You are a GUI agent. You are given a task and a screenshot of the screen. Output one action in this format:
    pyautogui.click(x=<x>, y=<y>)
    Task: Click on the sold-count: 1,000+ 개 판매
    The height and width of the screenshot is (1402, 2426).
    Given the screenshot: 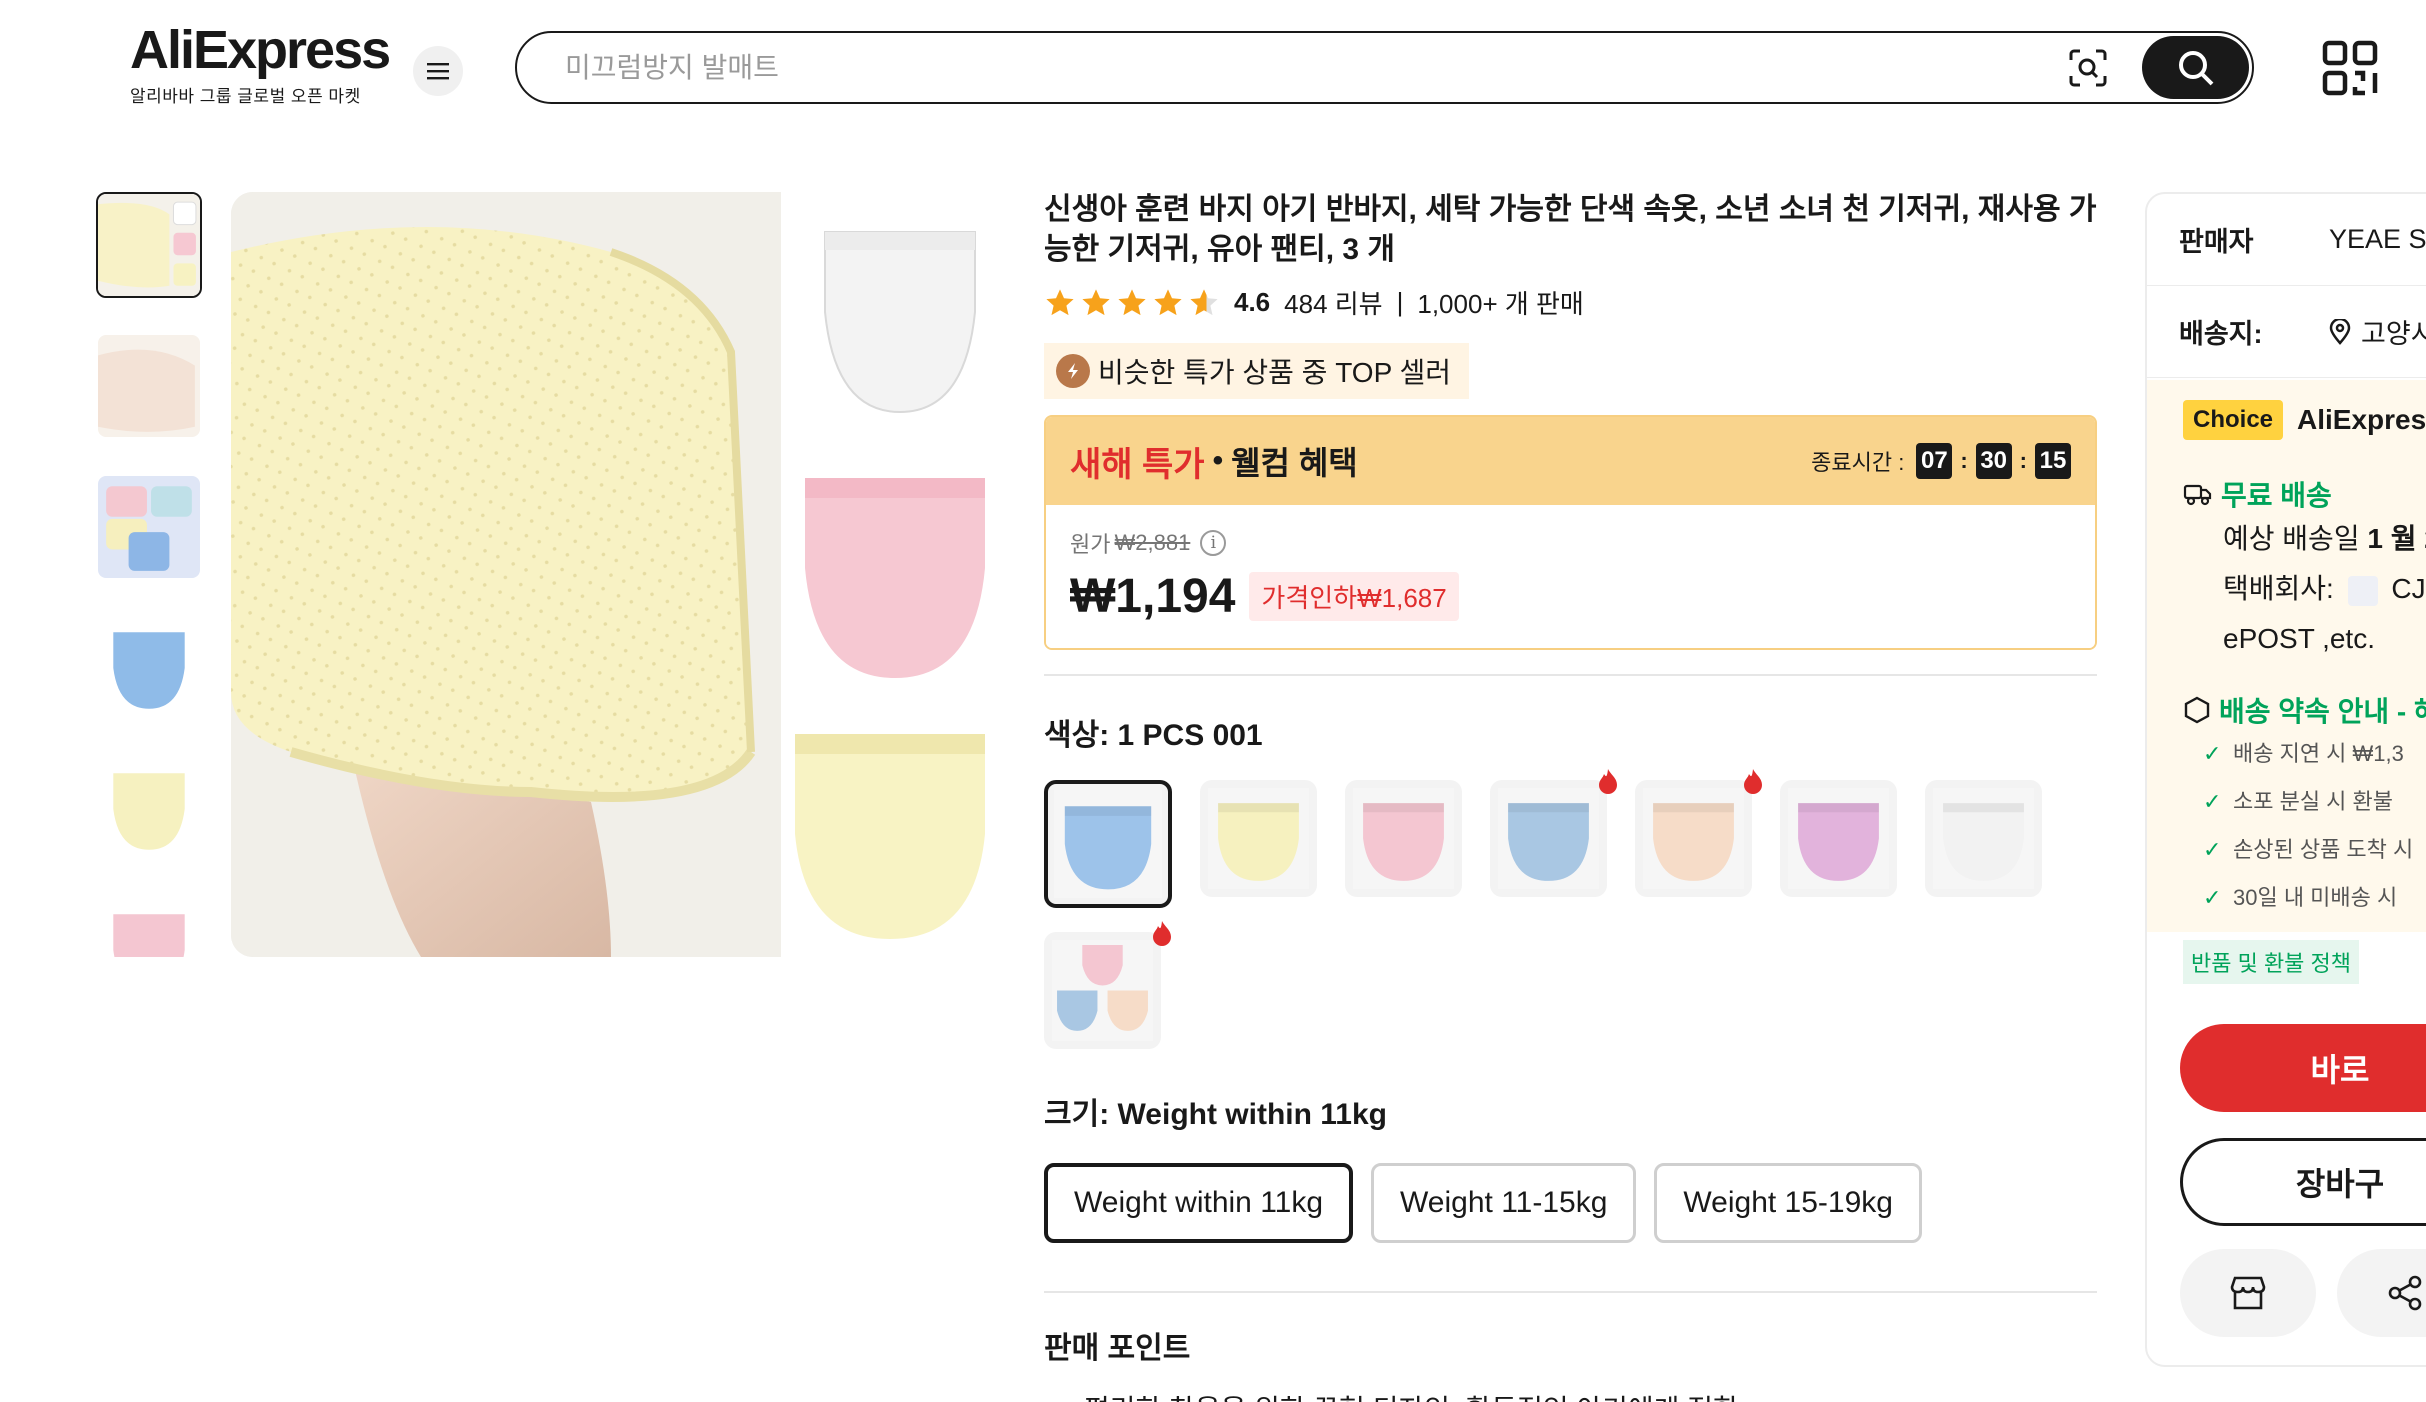 What is the action you would take?
    pyautogui.click(x=1500, y=304)
    